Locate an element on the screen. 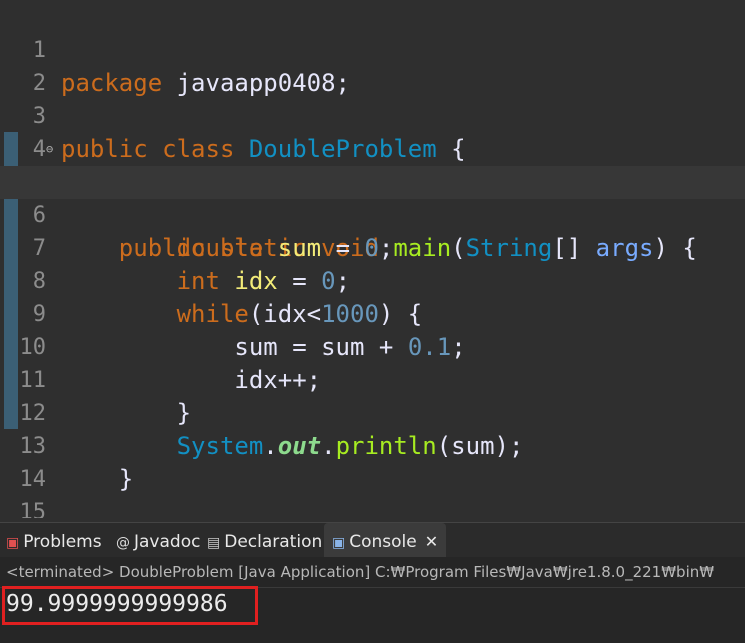 The height and width of the screenshot is (643, 745). code-line-16: 16 is located at coordinates (372, 507).